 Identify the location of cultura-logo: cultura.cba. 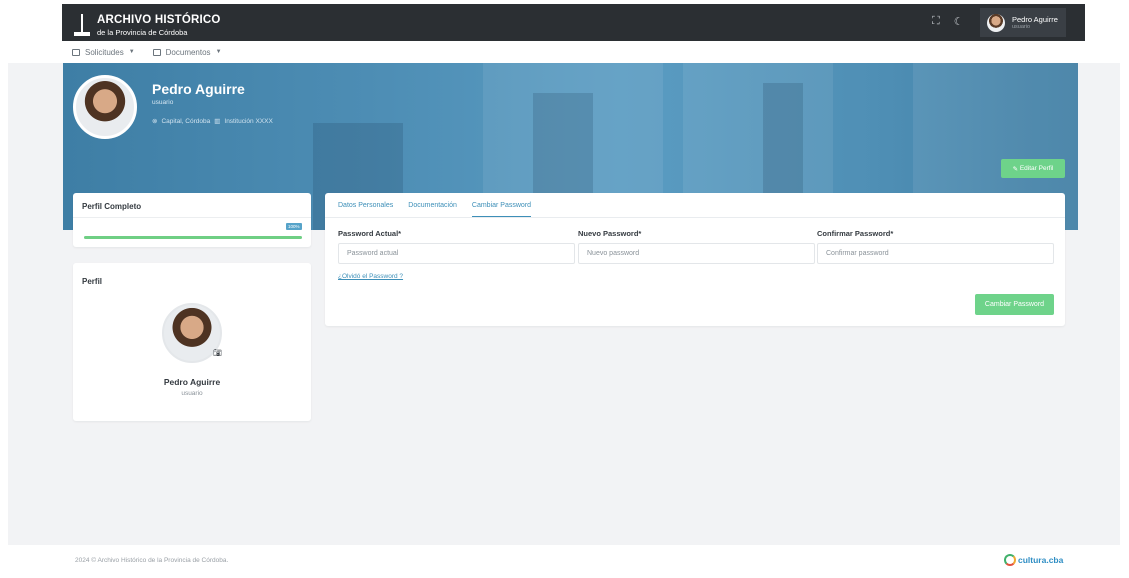
(1033, 560).